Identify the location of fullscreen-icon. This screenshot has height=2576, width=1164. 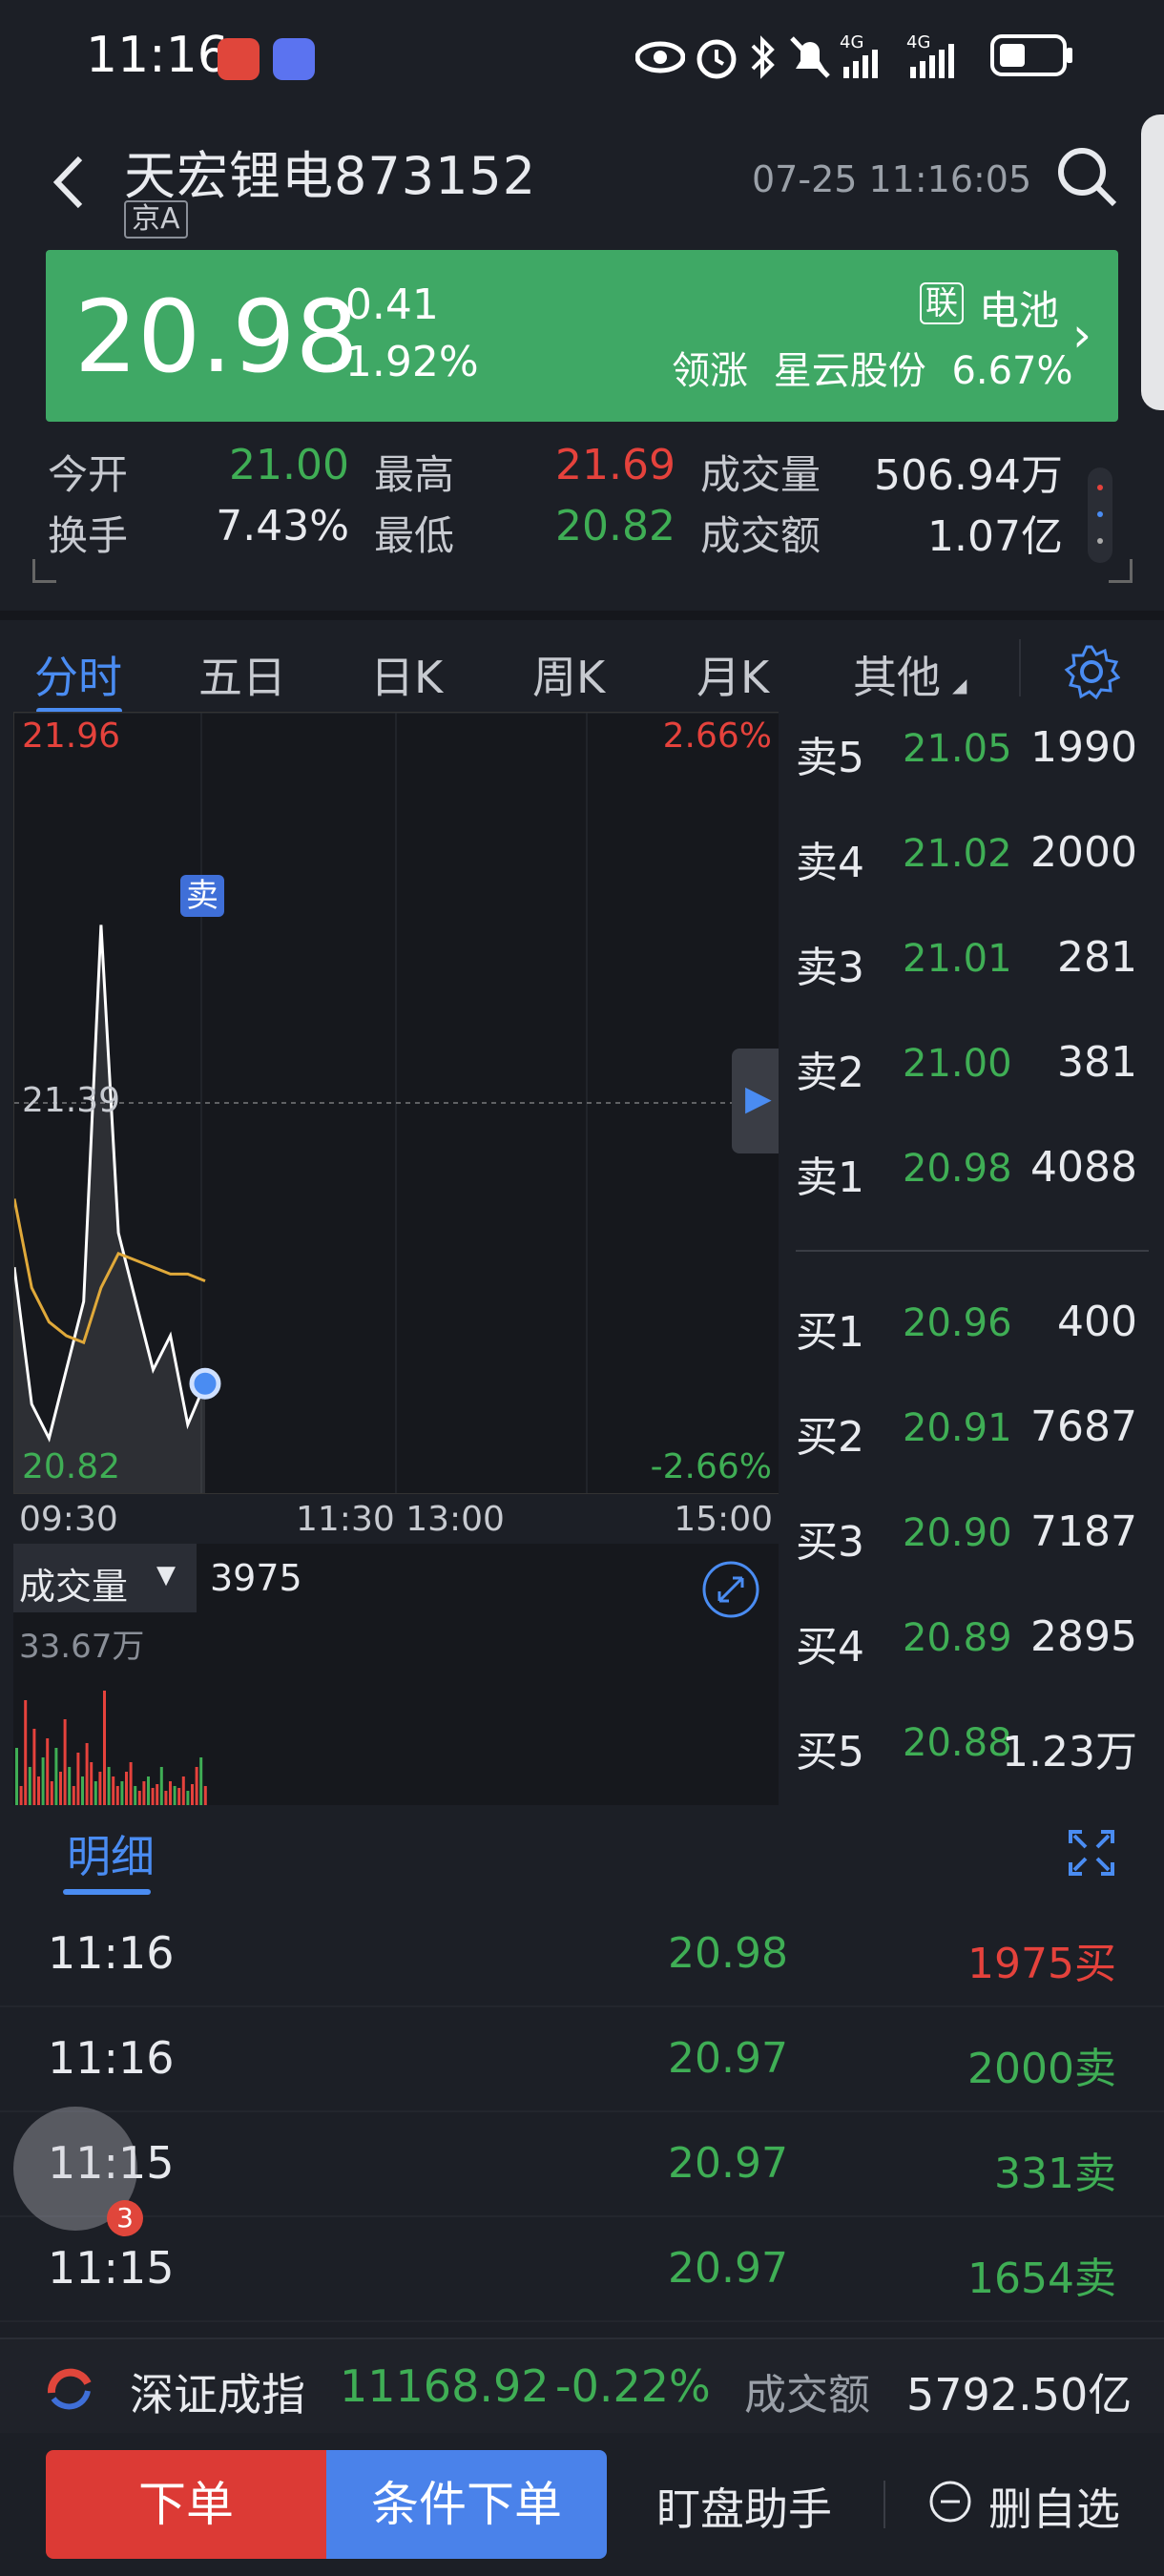
(1092, 1853).